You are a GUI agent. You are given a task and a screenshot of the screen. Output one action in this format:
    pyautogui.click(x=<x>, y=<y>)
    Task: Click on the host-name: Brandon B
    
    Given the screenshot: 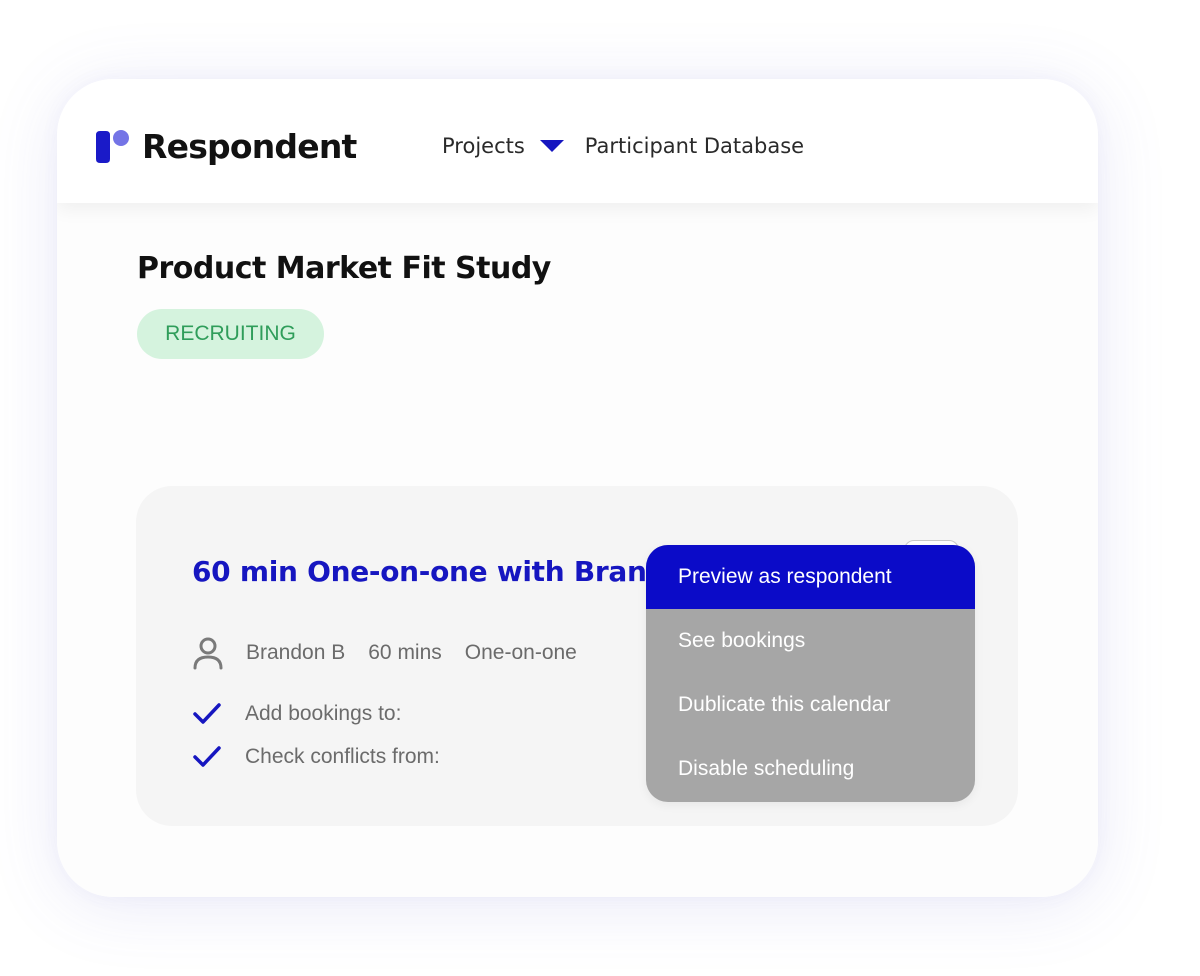 What is the action you would take?
    pyautogui.click(x=296, y=652)
    